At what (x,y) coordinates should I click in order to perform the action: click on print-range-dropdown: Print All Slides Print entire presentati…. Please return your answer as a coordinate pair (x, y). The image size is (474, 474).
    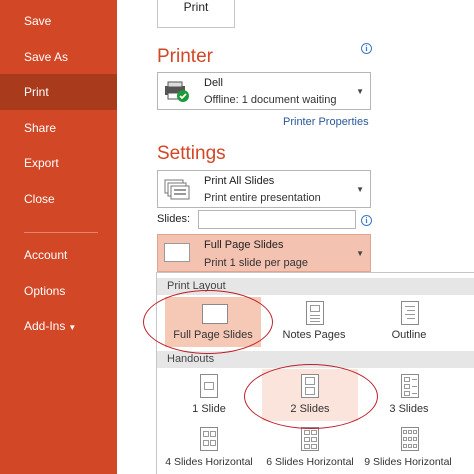
    Looking at the image, I should click on (264, 189).